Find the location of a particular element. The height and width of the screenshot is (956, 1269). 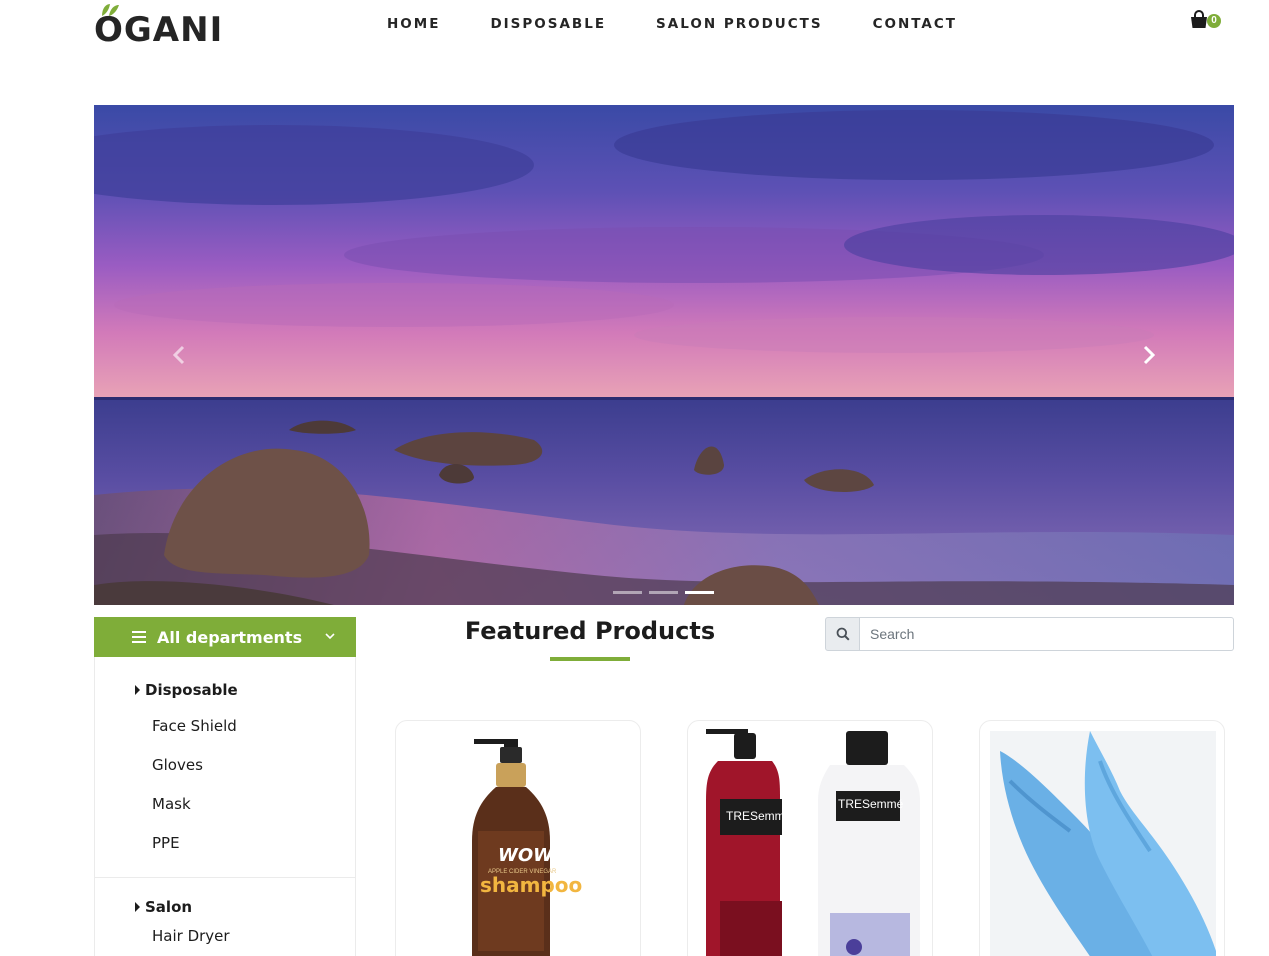

logo: OGANI is located at coordinates (159, 26).